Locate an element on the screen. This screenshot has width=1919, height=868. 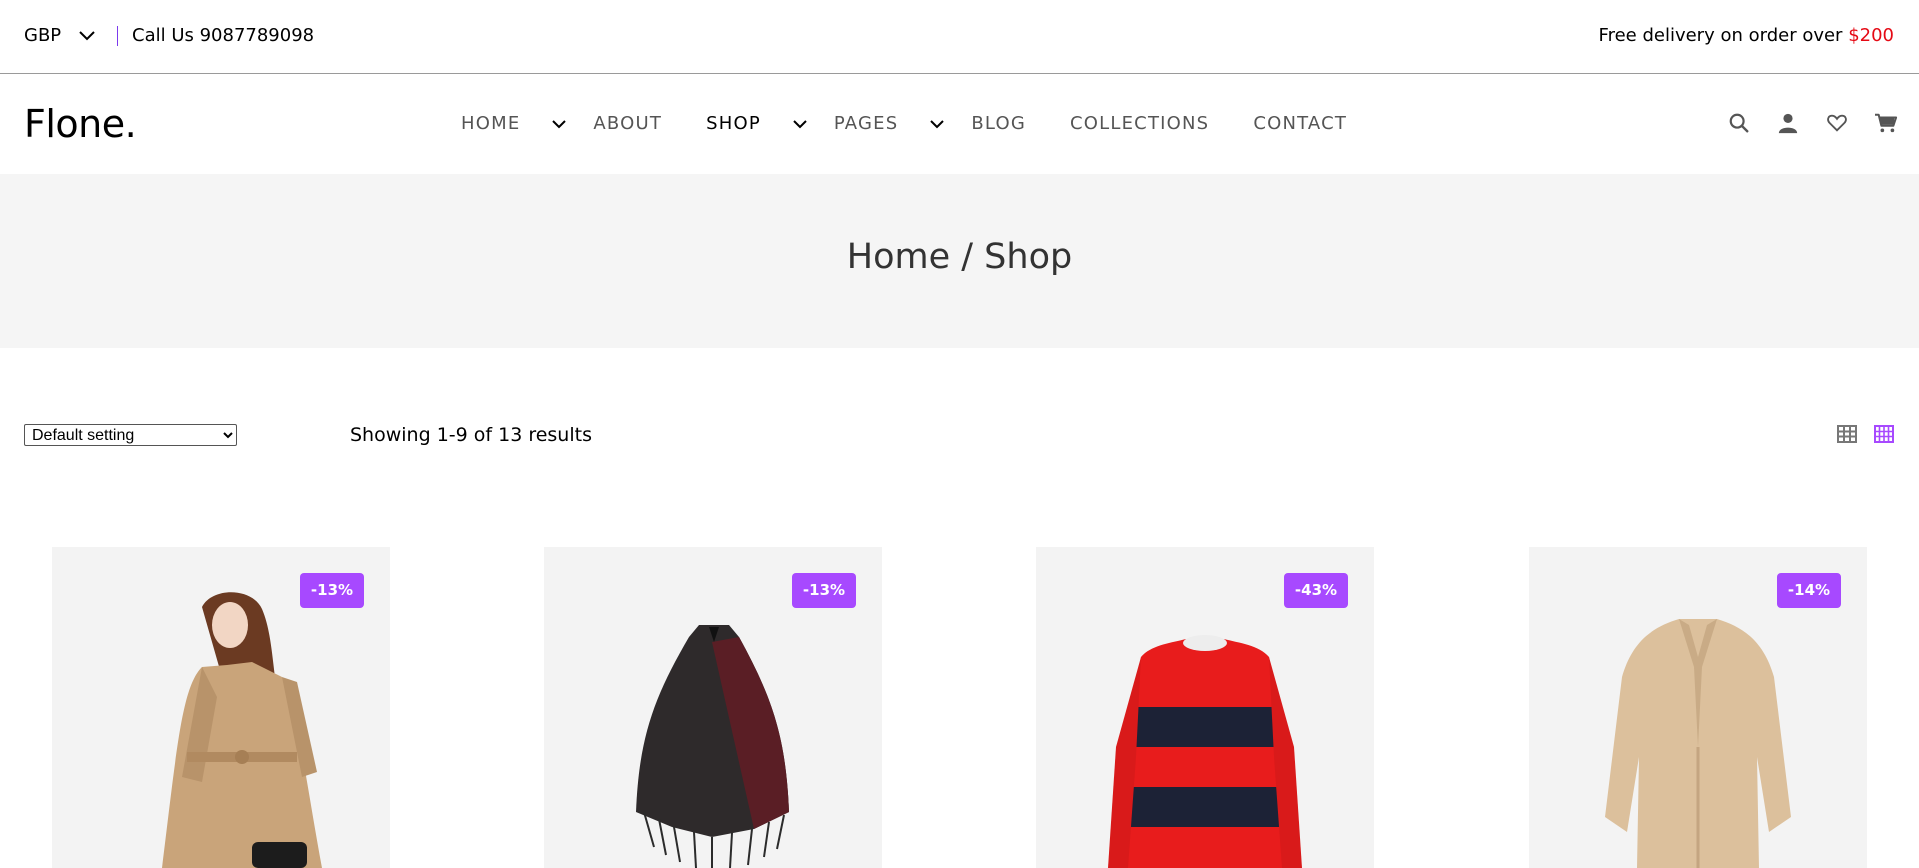
nav-label: BLOG is located at coordinates (998, 123).